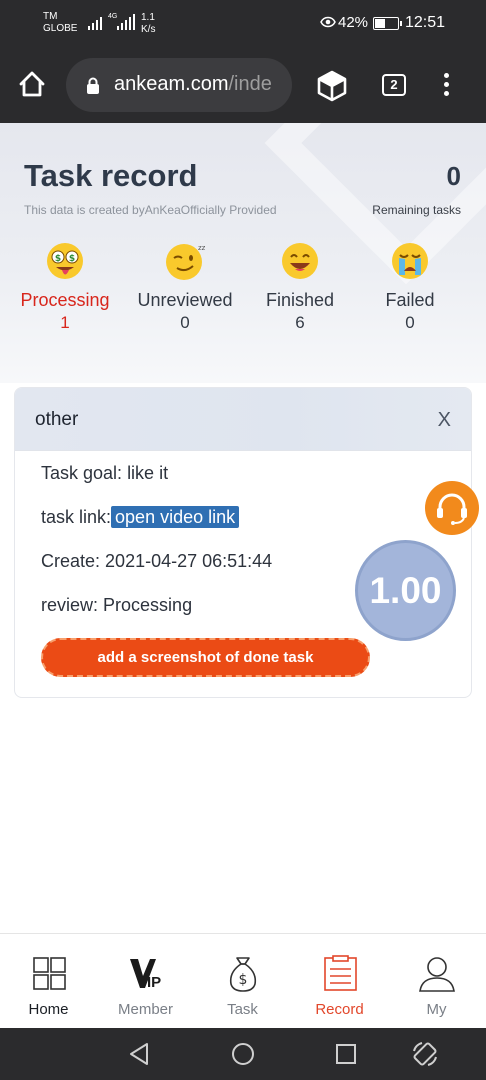  I want to click on system-navigation-bar, so click(243, 1054).